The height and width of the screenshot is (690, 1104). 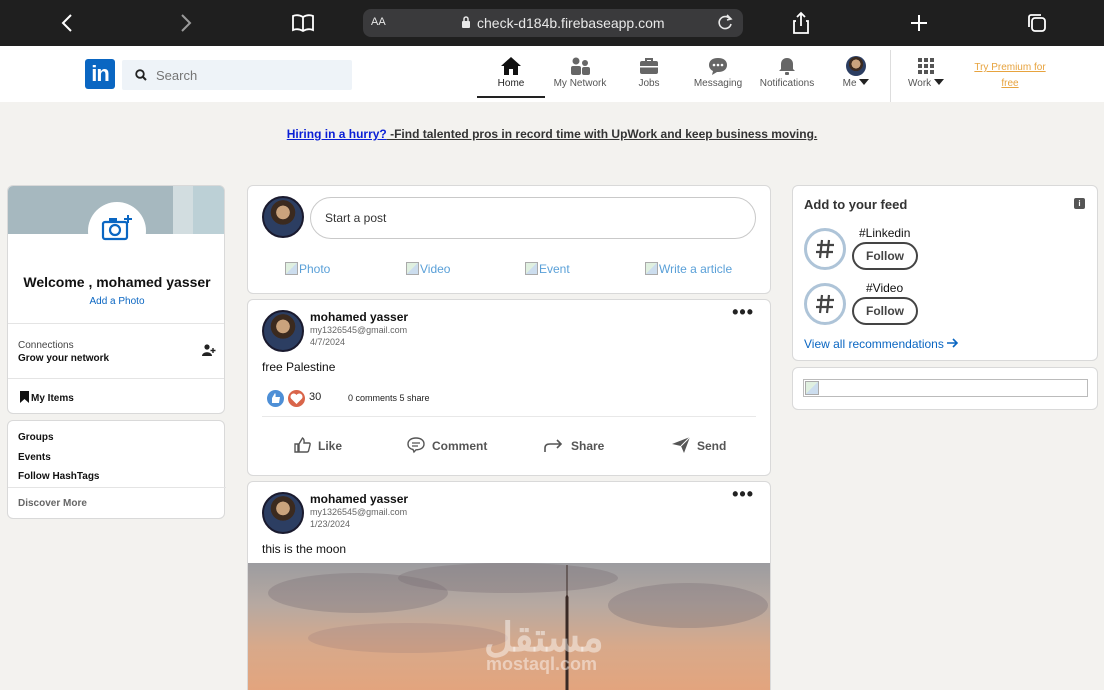 What do you see at coordinates (725, 23) in the screenshot?
I see `reload-icon` at bounding box center [725, 23].